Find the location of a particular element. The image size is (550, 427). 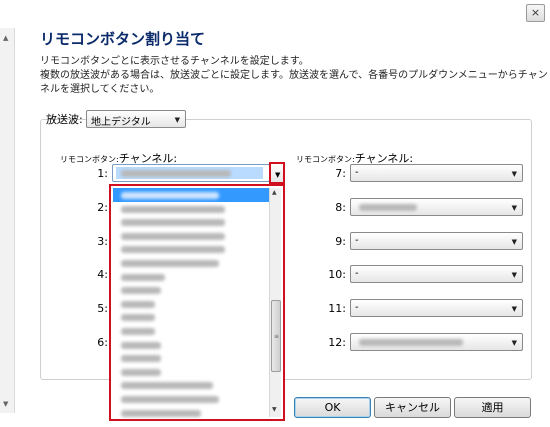

button-label-1: 1: is located at coordinates (102, 173).